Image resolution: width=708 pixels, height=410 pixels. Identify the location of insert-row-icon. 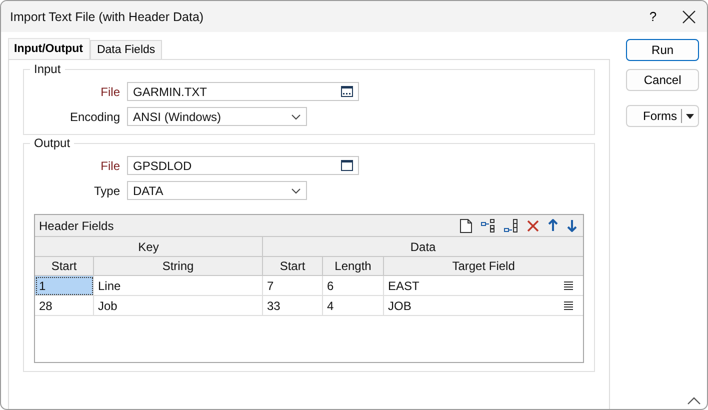
(488, 225).